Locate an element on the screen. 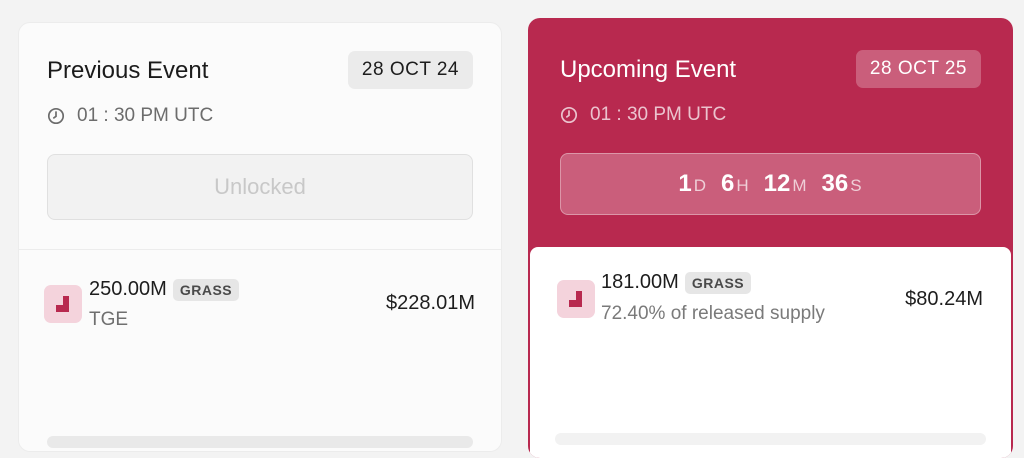 The height and width of the screenshot is (458, 1024). upcoming-unlock-amount: 181.00M is located at coordinates (640, 282).